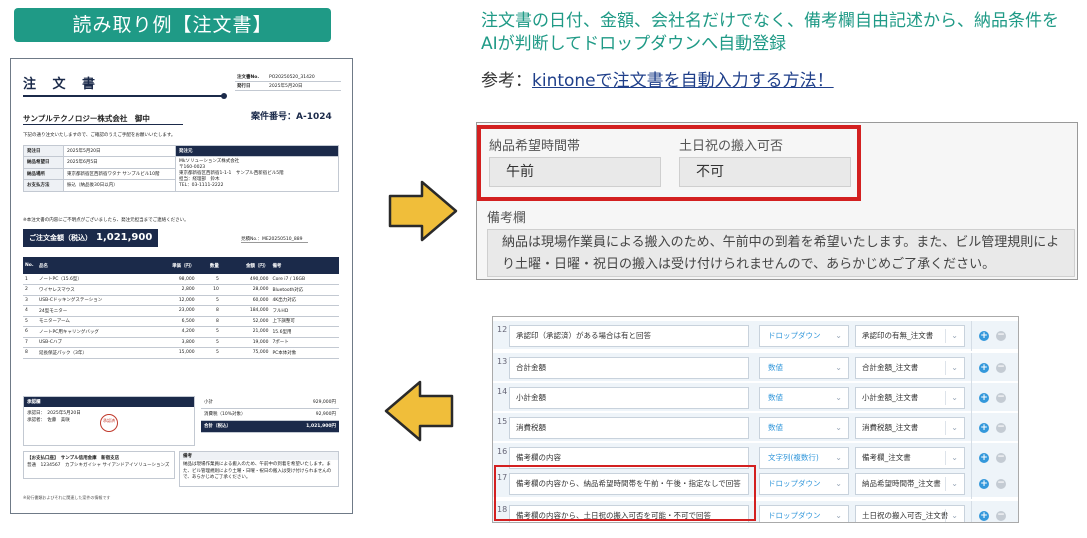  I want to click on field-type-label: ドロップダウン, so click(794, 515).